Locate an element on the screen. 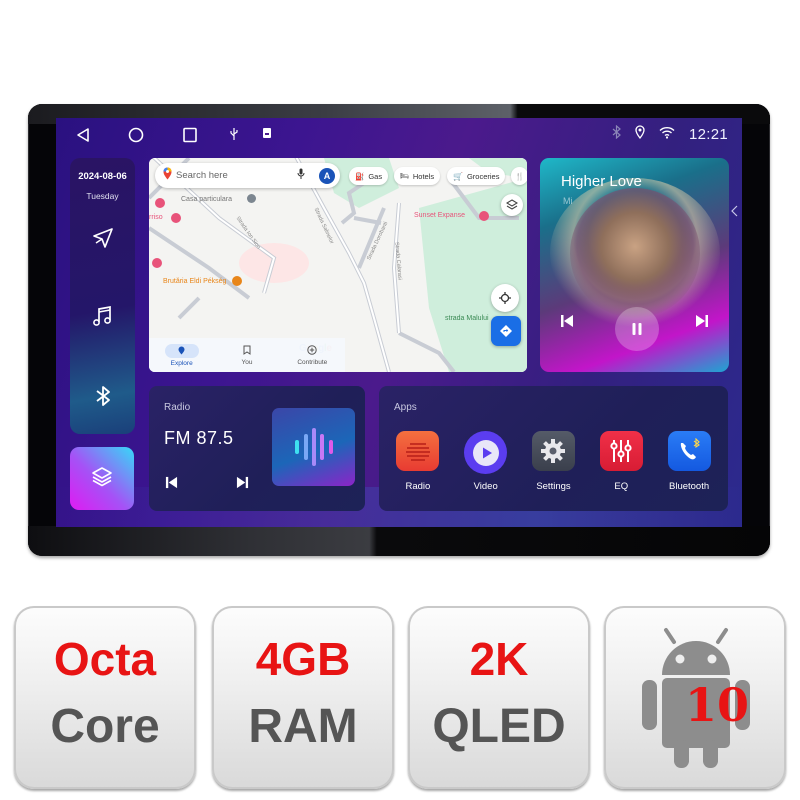 This screenshot has height=800, width=800. song-title: Higher Love is located at coordinates (601, 181).